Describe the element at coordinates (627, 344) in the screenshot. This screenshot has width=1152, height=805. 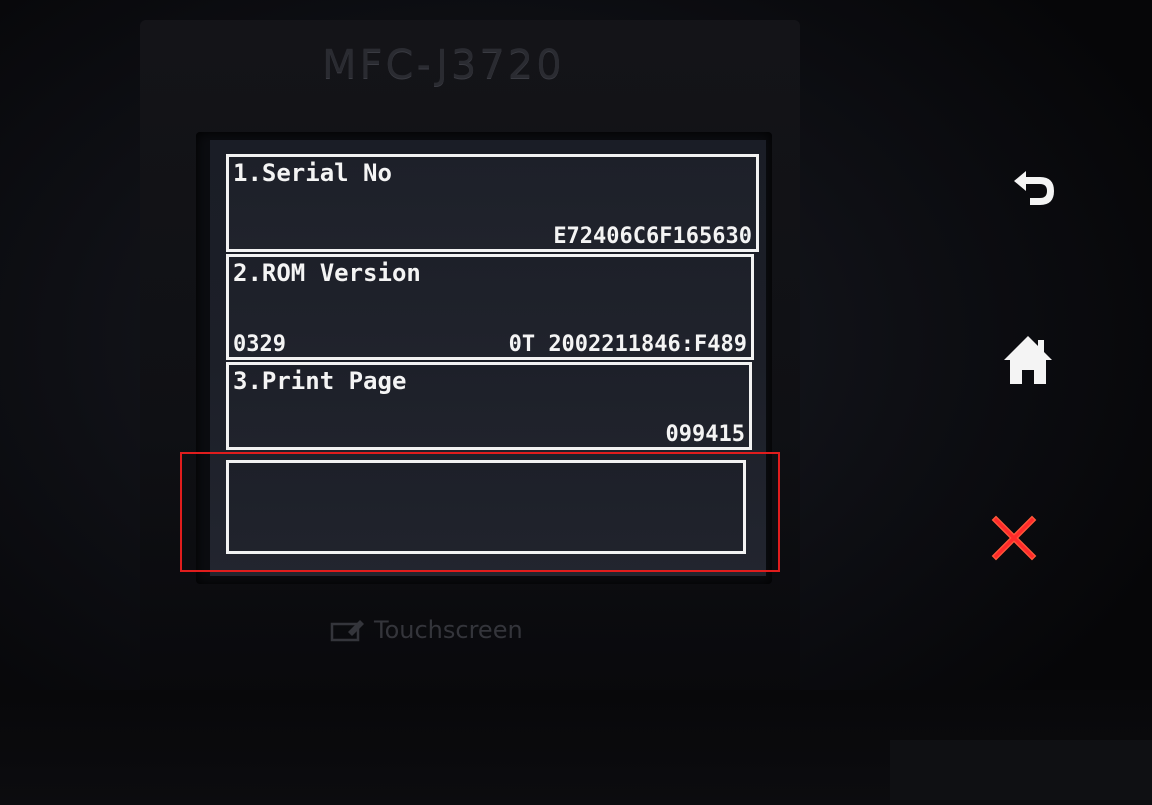
I see `rom-version-detail: 0T 2002211846:F489` at that location.